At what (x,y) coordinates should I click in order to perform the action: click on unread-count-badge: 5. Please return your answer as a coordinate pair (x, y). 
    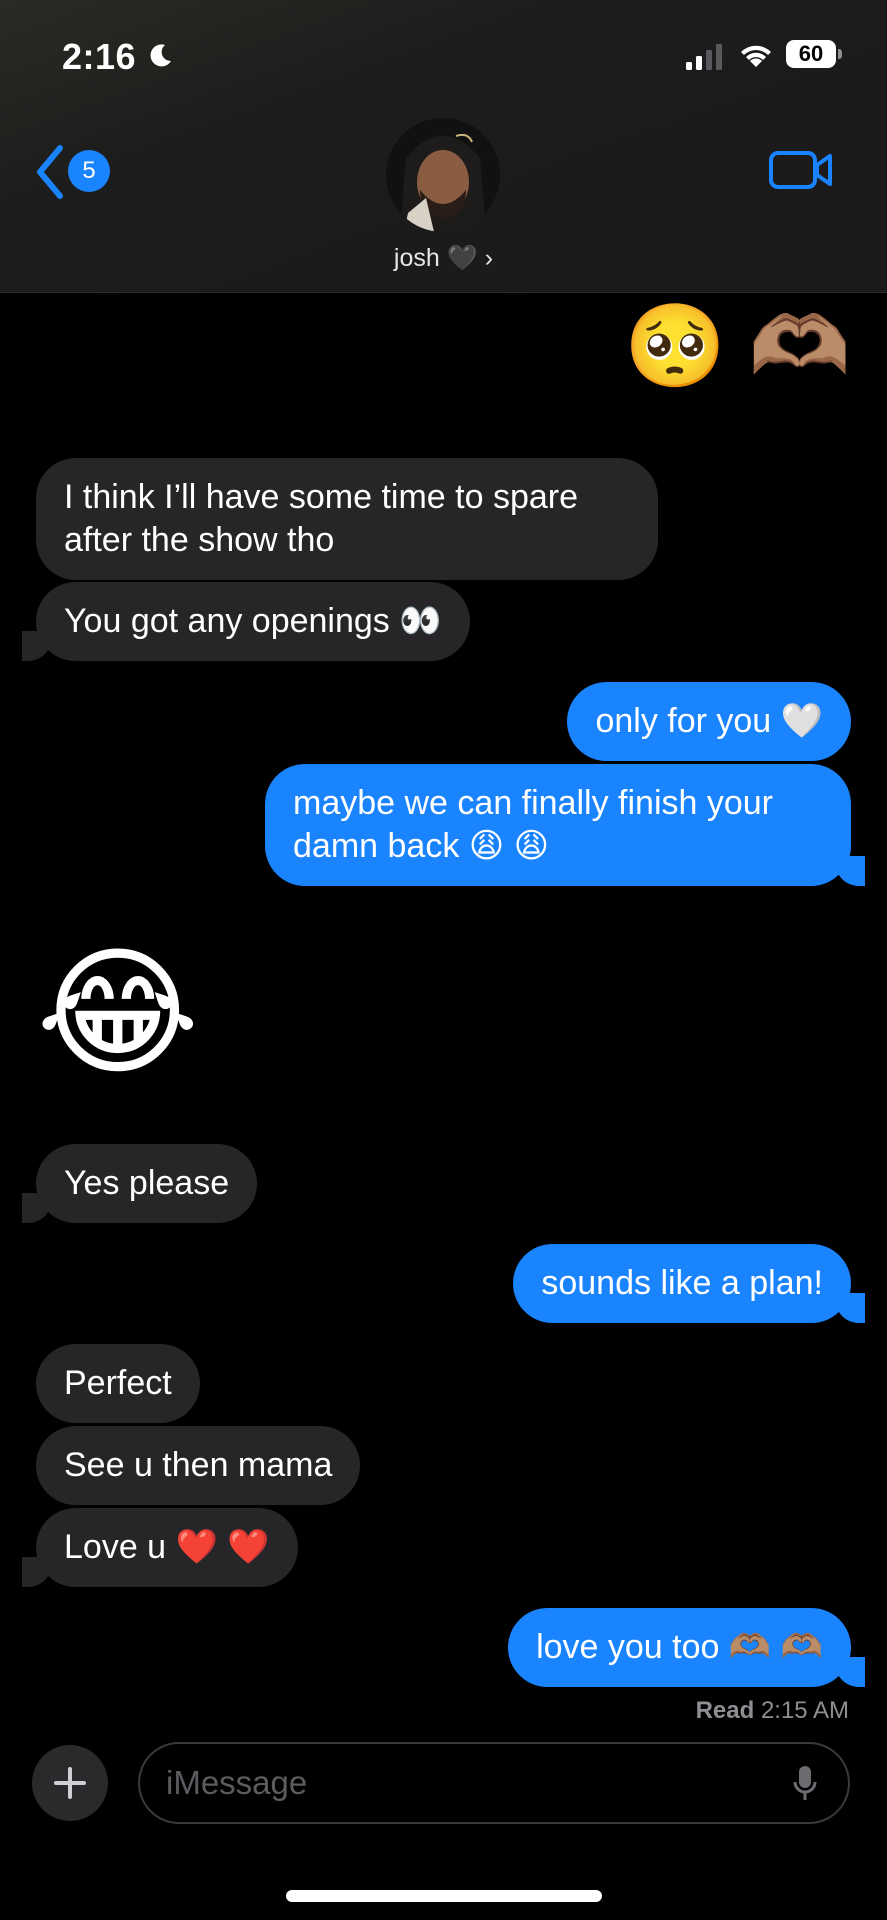
    Looking at the image, I should click on (89, 171).